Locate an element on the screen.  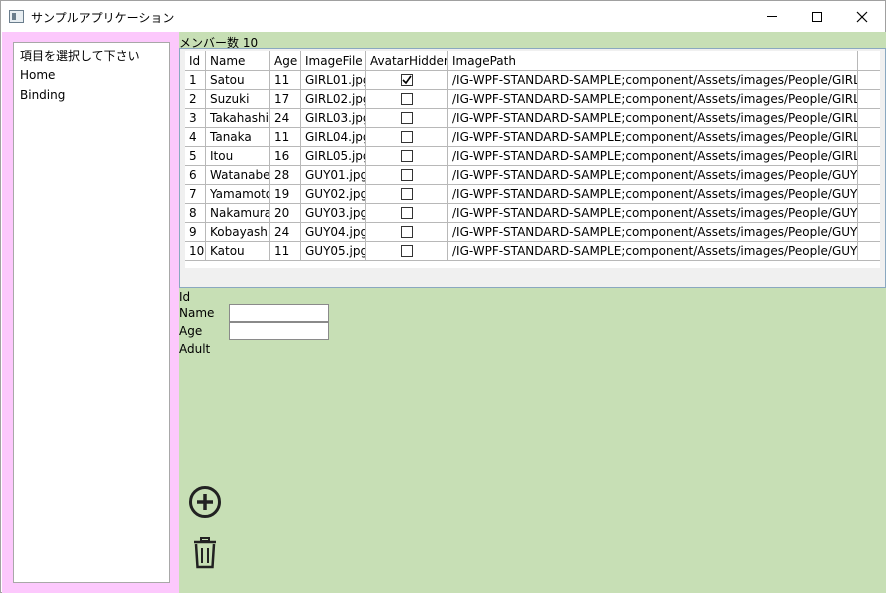
cell-id: 3 is located at coordinates (195, 118).